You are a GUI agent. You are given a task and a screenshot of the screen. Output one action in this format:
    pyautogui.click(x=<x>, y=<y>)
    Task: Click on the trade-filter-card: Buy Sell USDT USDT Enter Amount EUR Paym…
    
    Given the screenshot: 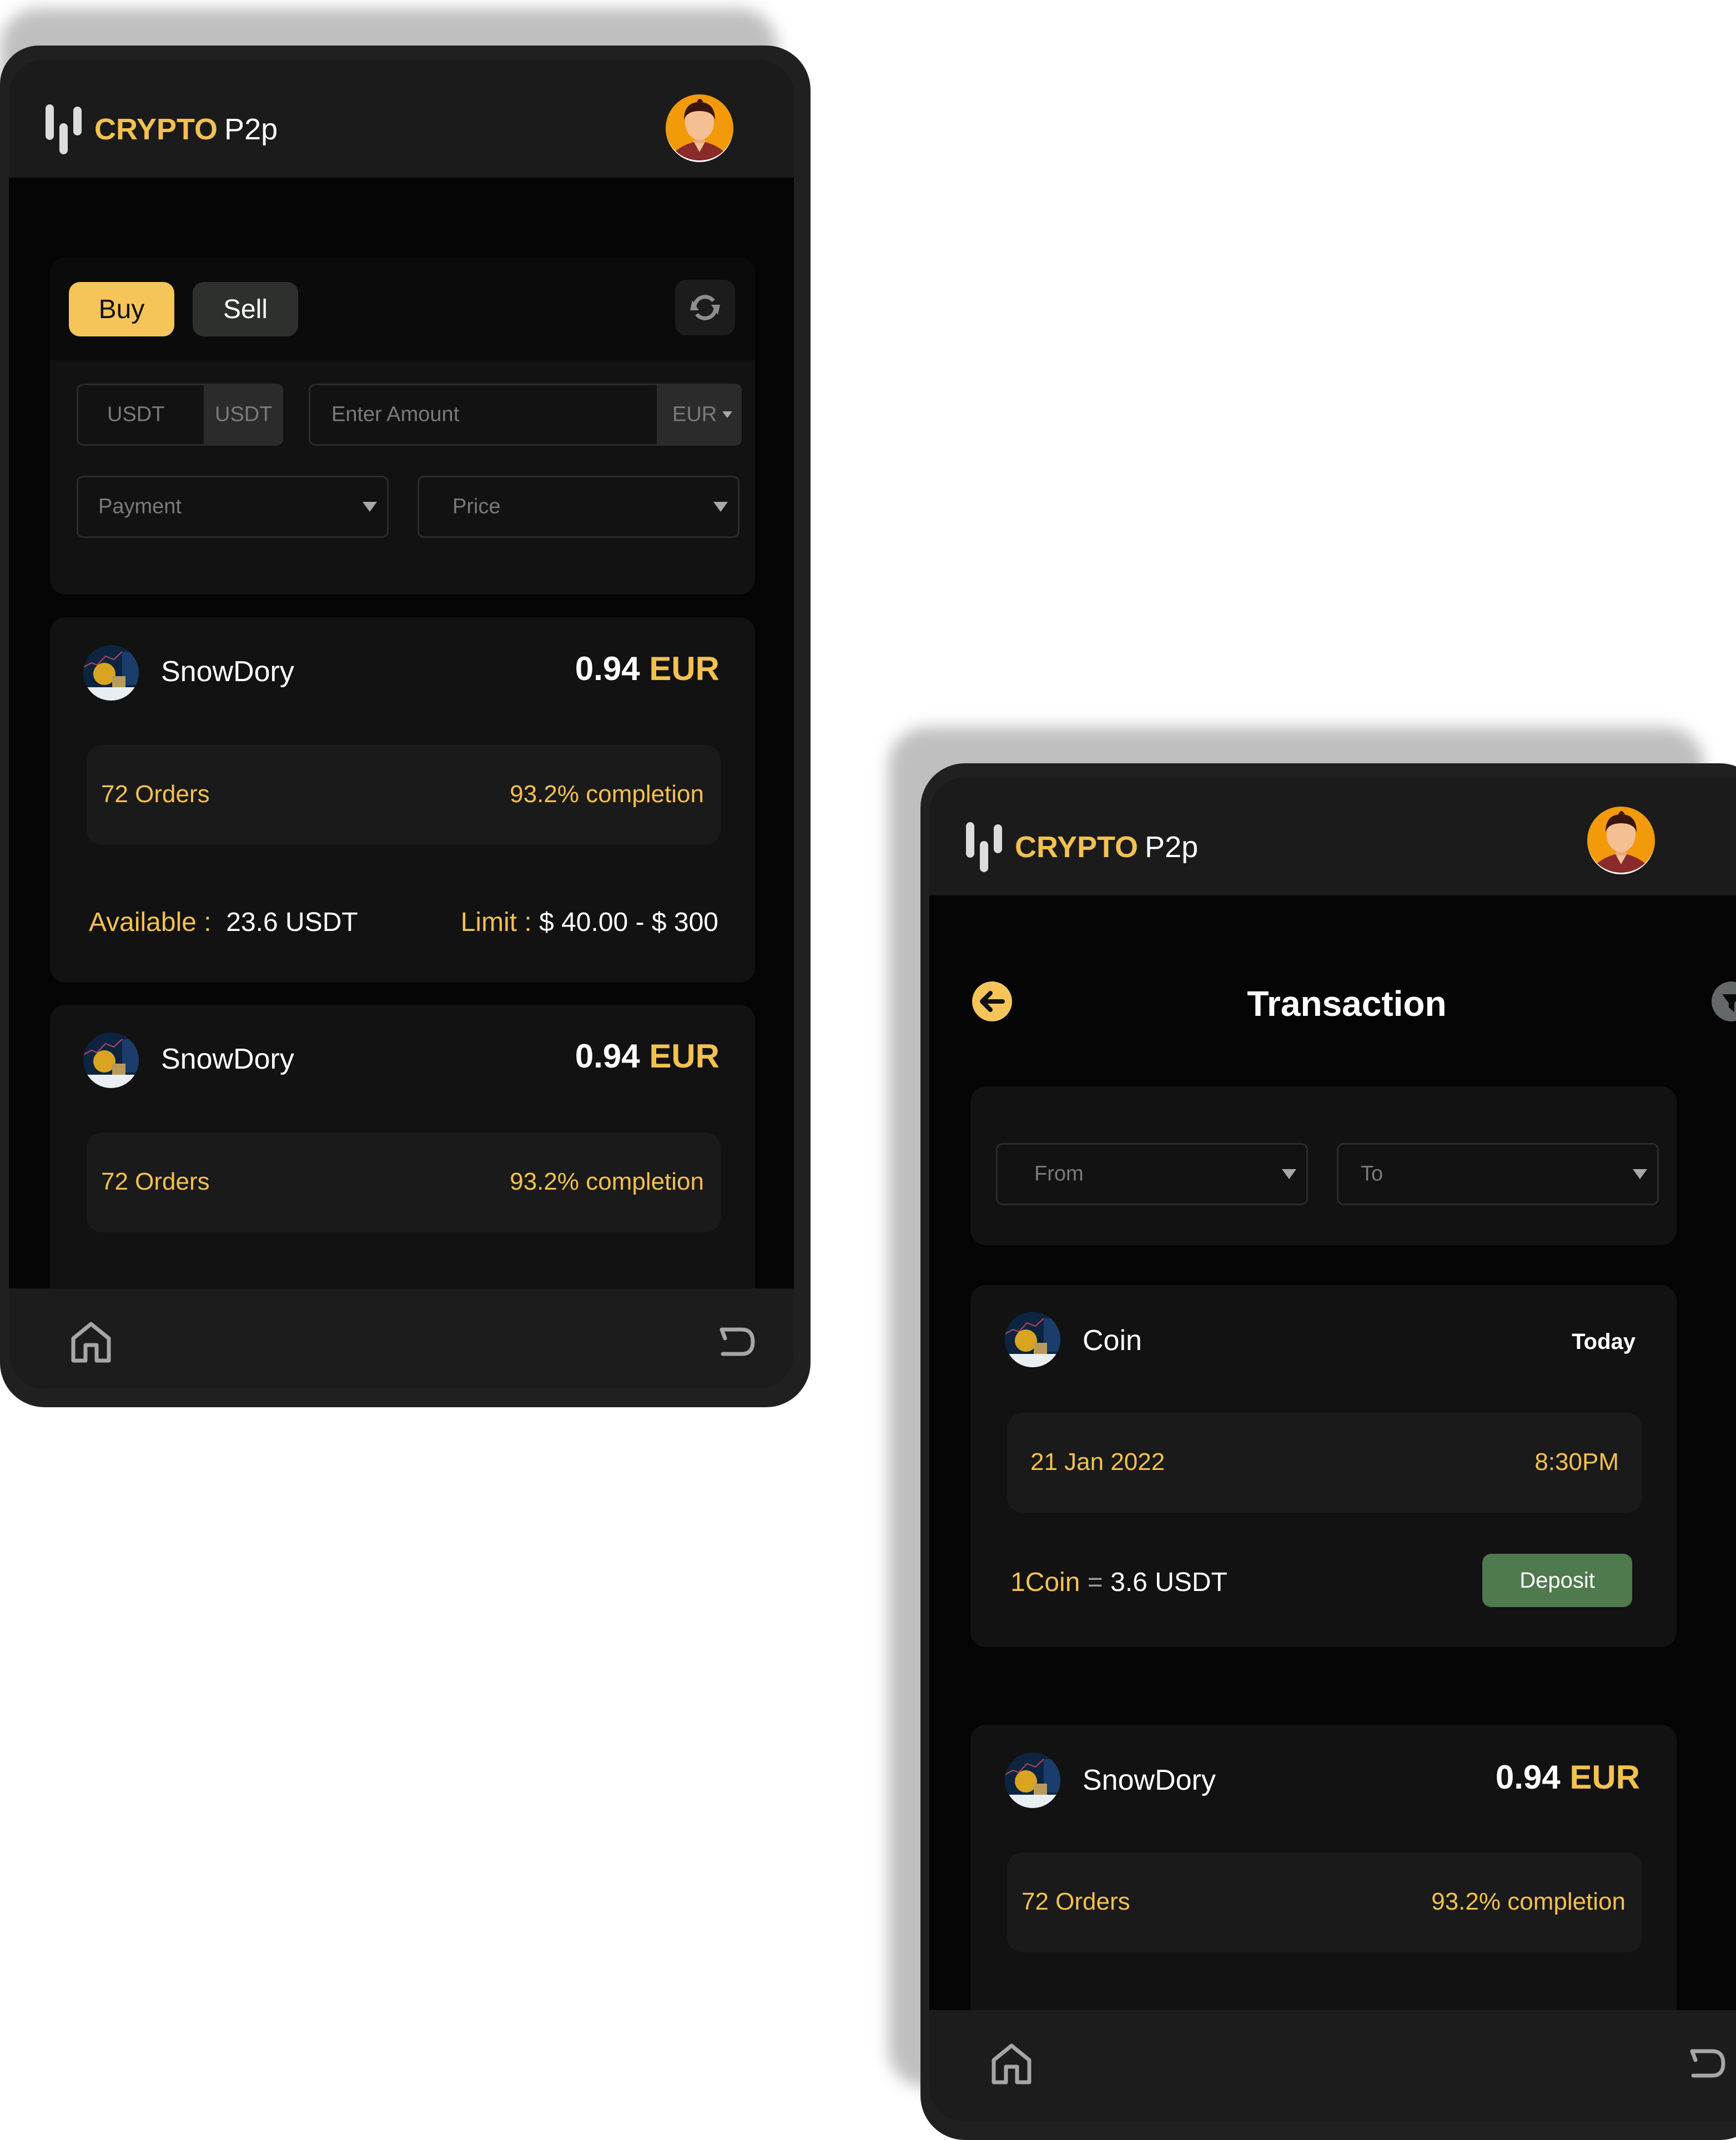 What is the action you would take?
    pyautogui.click(x=403, y=427)
    